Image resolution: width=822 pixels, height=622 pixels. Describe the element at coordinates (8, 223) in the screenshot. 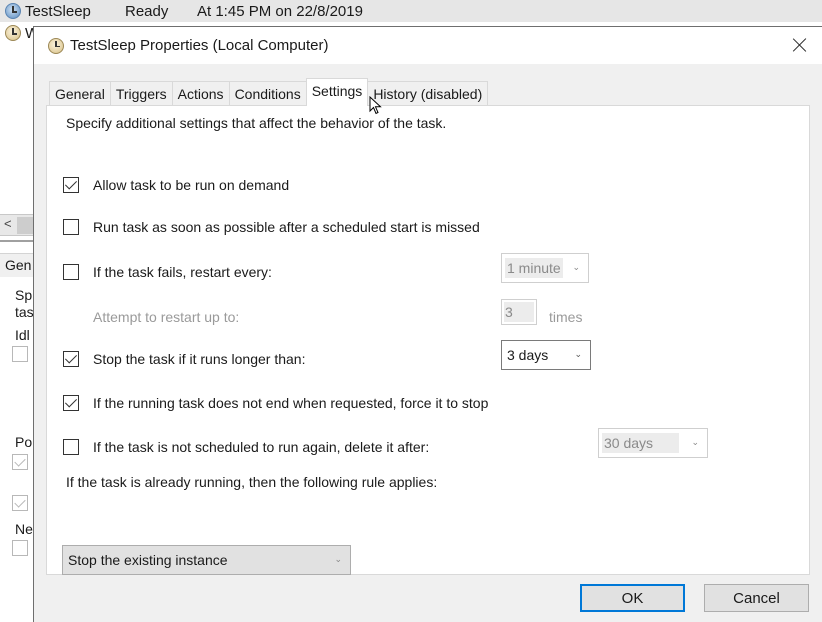

I see `scroll-left-arrow-icon: <` at that location.